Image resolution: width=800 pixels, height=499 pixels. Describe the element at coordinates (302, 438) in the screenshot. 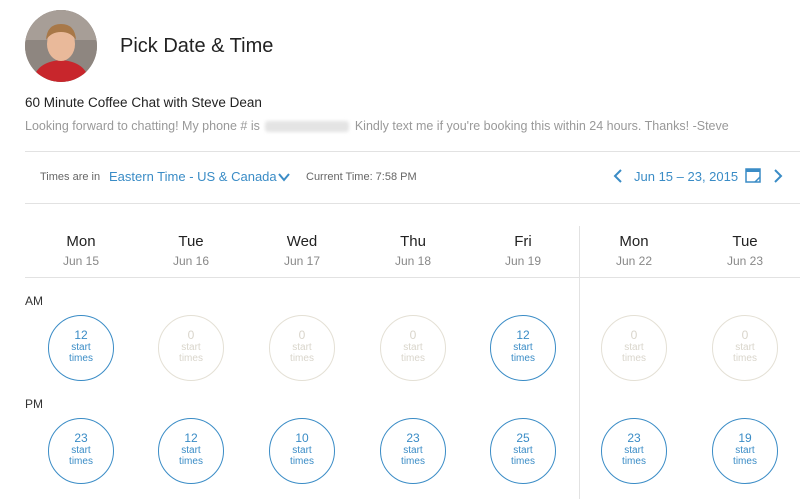

I see `slot-count: 10` at that location.